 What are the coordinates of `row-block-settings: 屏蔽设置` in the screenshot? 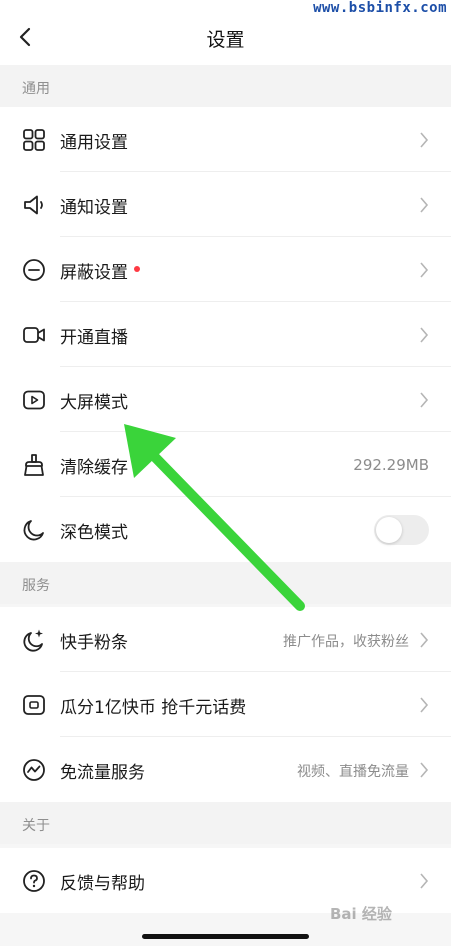 It's located at (225, 269).